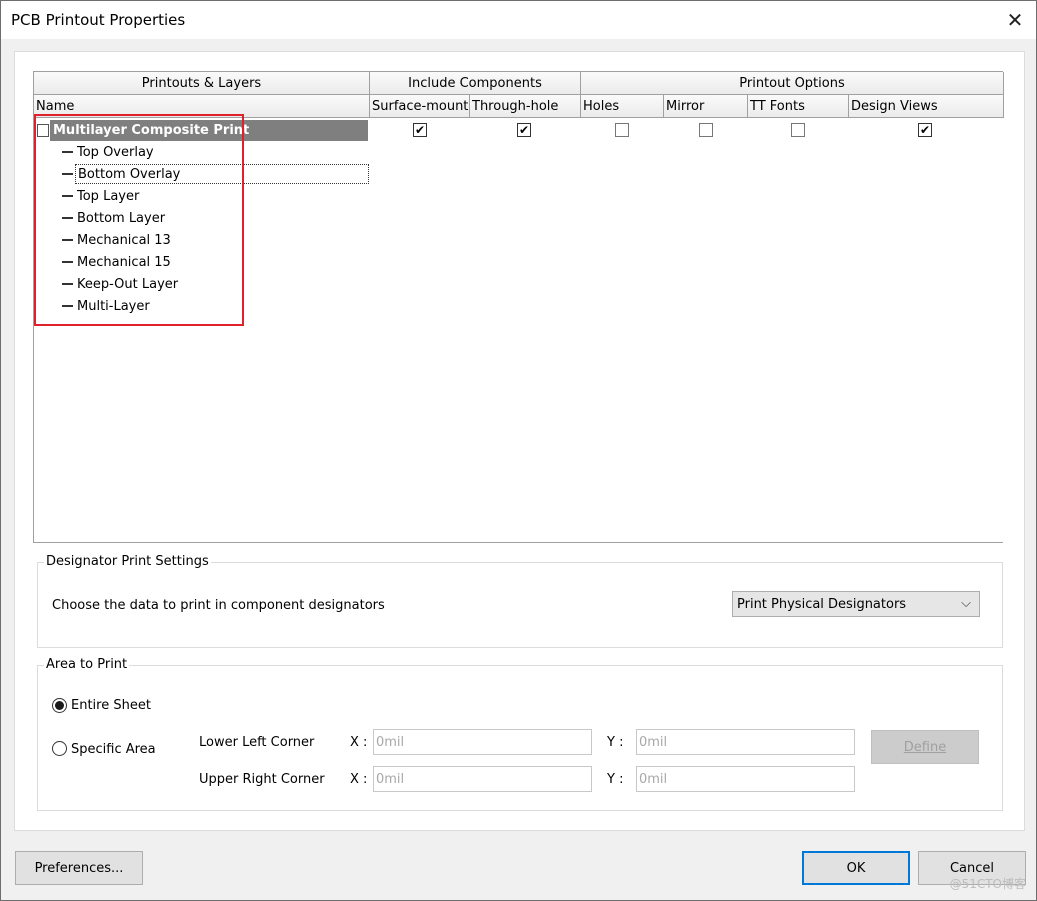  I want to click on mirror-checkbox, so click(706, 130).